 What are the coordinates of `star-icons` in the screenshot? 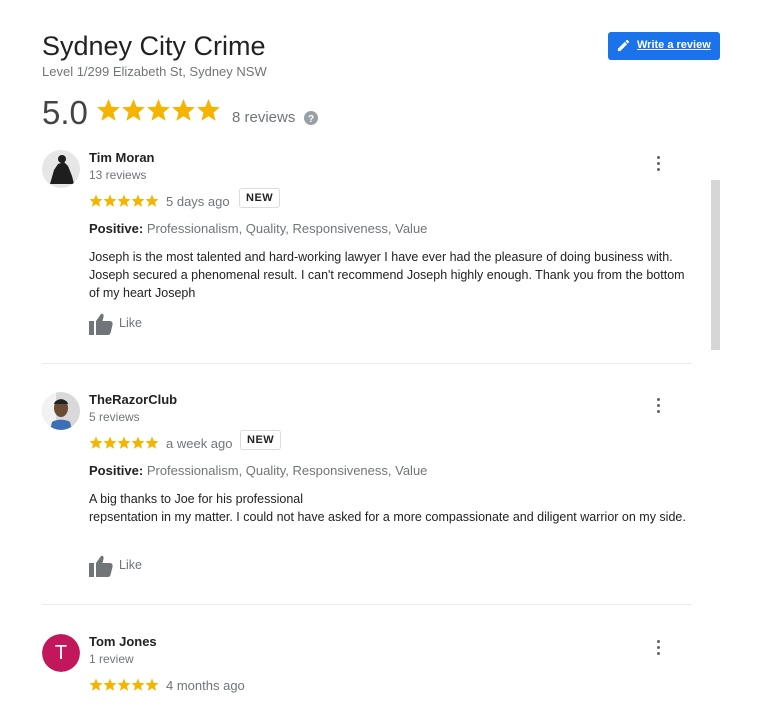 It's located at (158, 110).